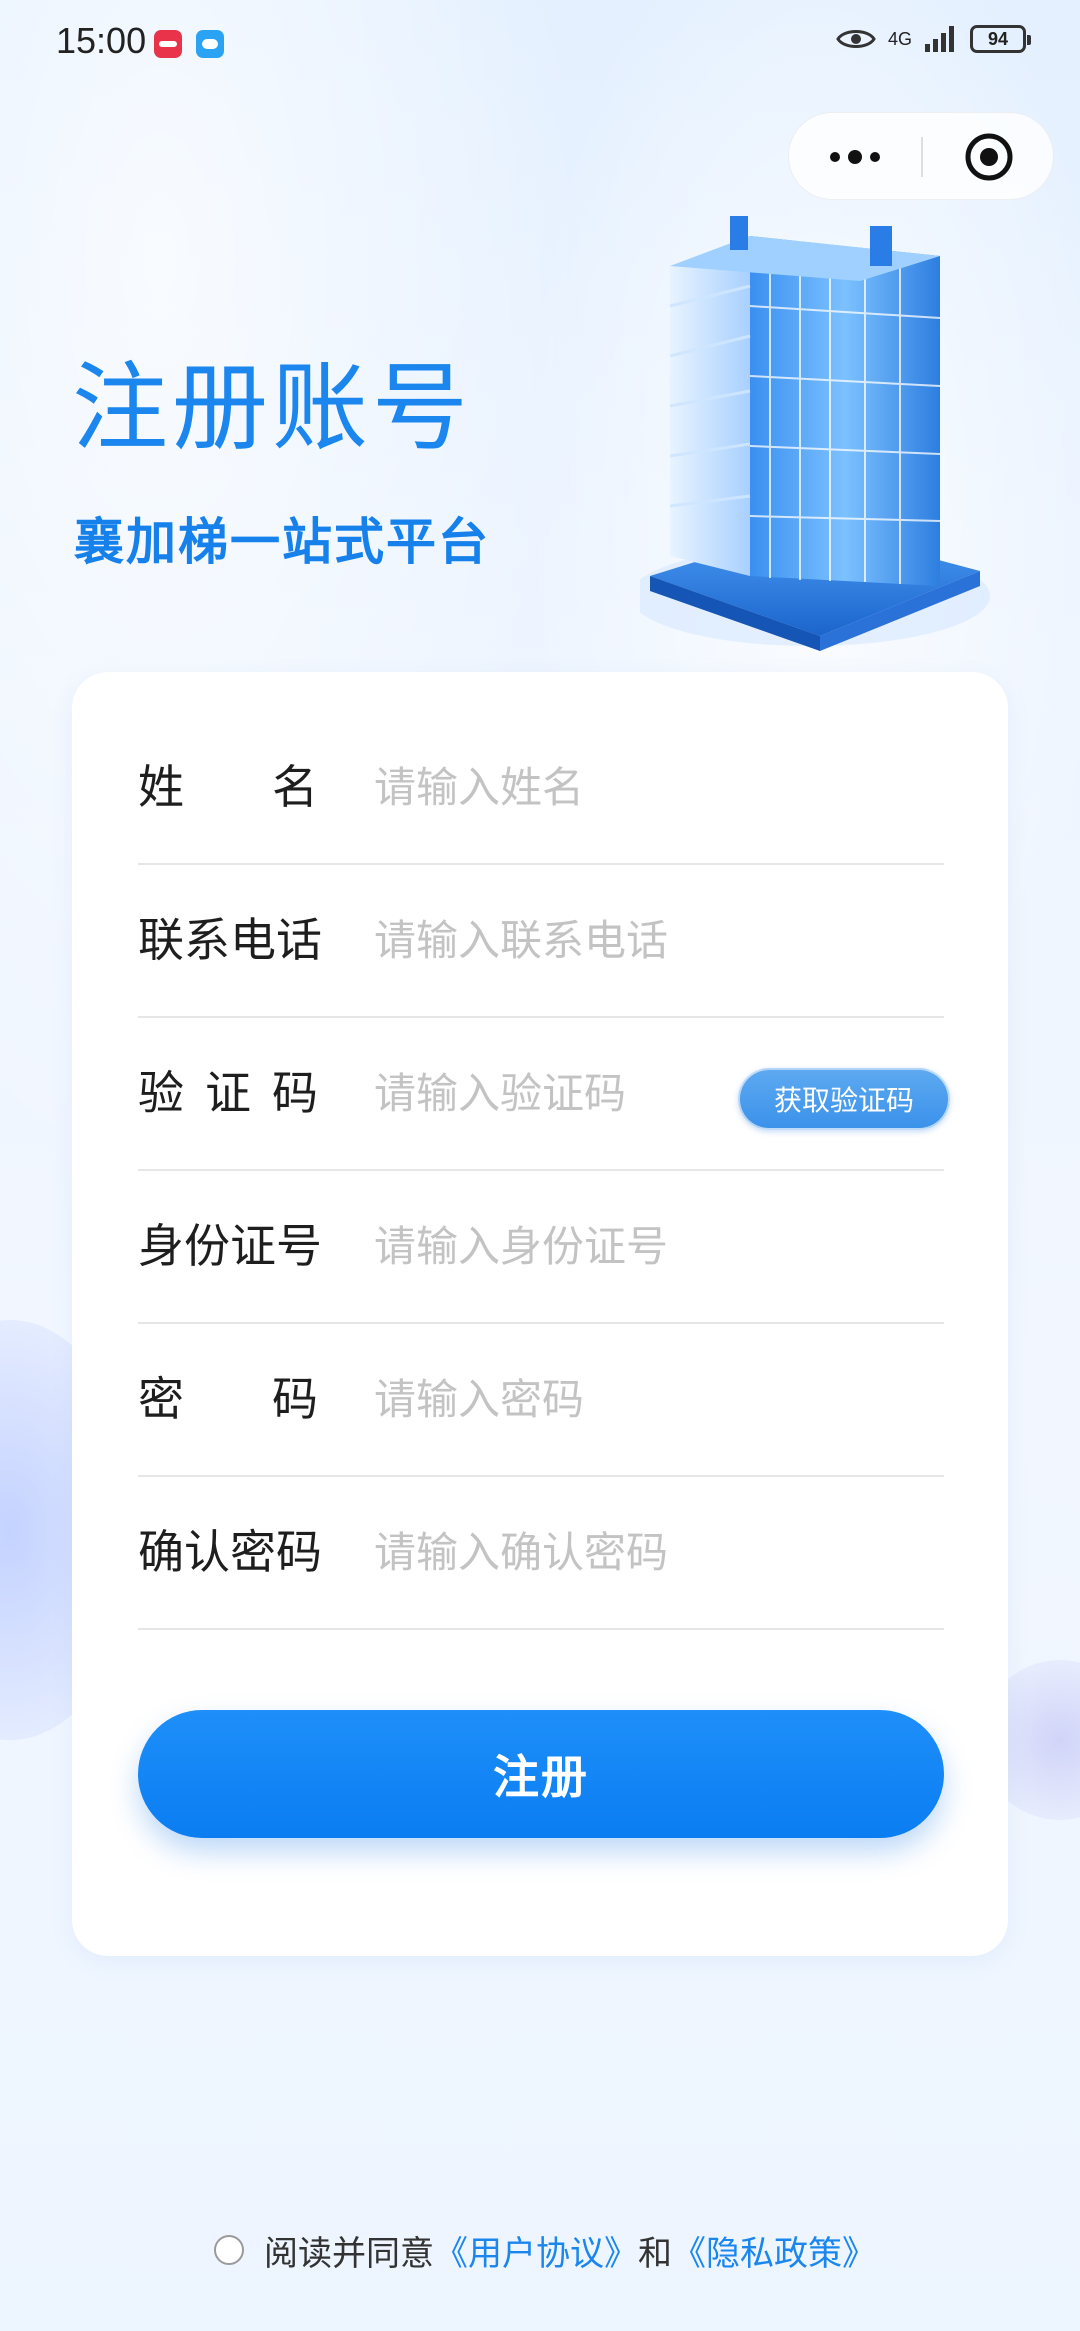 Image resolution: width=1080 pixels, height=2331 pixels. I want to click on code-label: 验证码, so click(228, 1093).